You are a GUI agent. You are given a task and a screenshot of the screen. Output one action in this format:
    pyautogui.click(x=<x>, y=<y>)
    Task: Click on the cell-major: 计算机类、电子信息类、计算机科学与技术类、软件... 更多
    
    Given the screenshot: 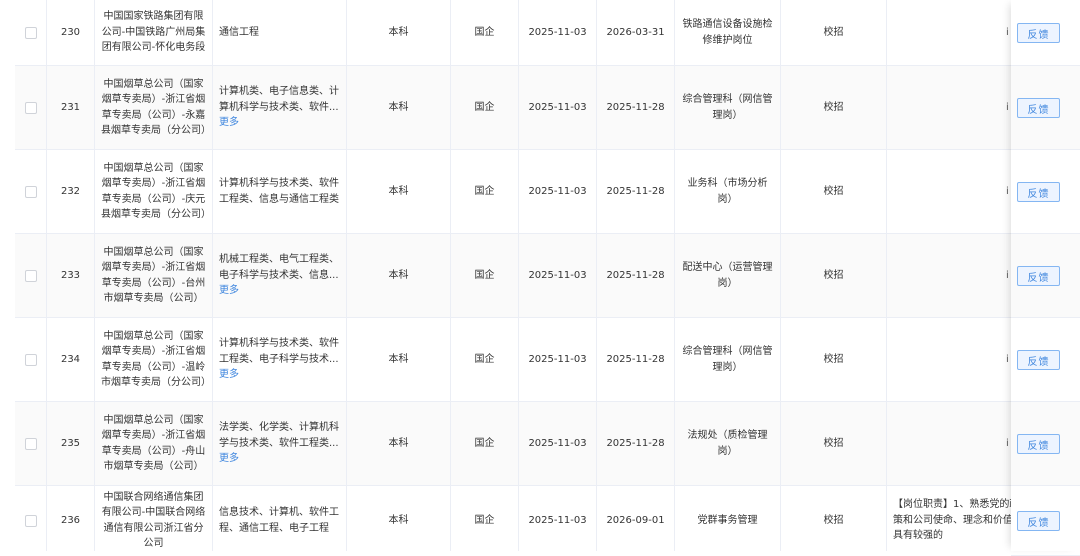 What is the action you would take?
    pyautogui.click(x=280, y=107)
    